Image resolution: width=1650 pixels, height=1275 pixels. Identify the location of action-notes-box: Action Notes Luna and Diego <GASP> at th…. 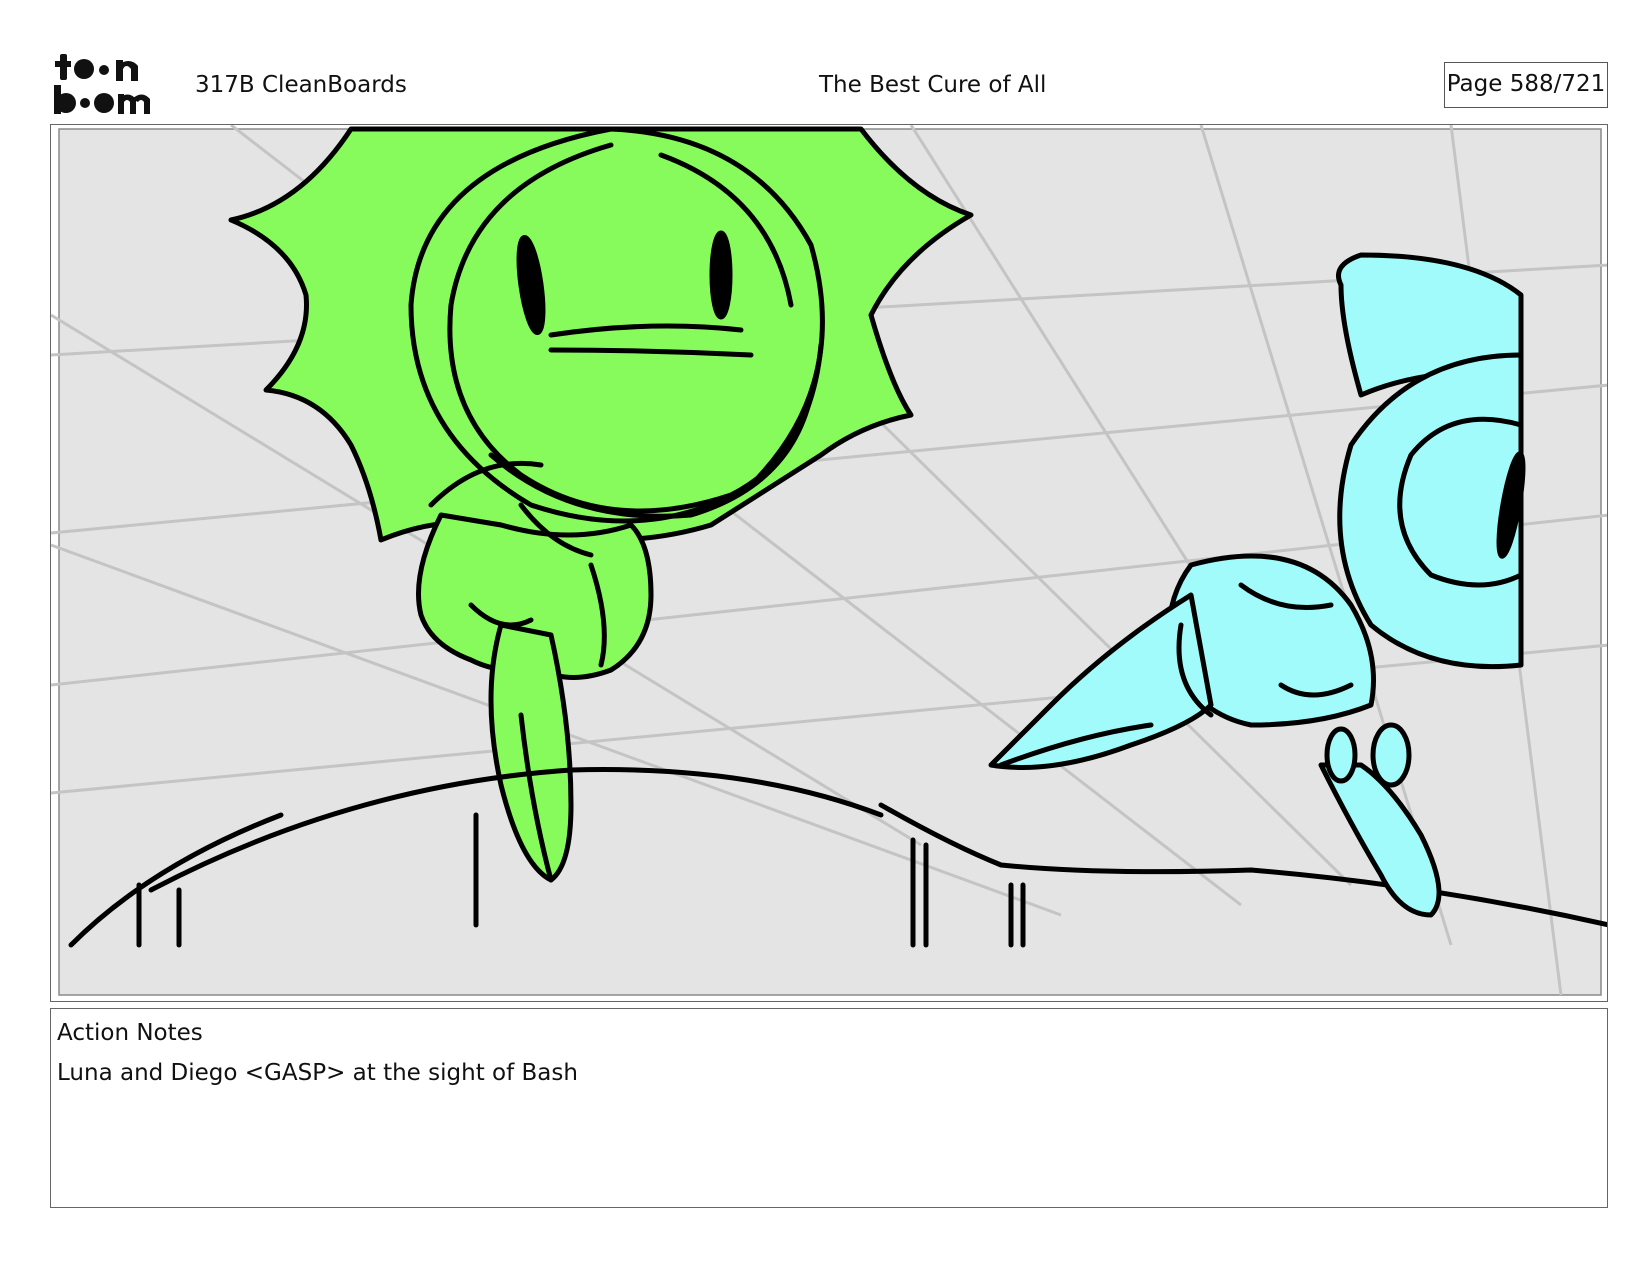
(829, 1108).